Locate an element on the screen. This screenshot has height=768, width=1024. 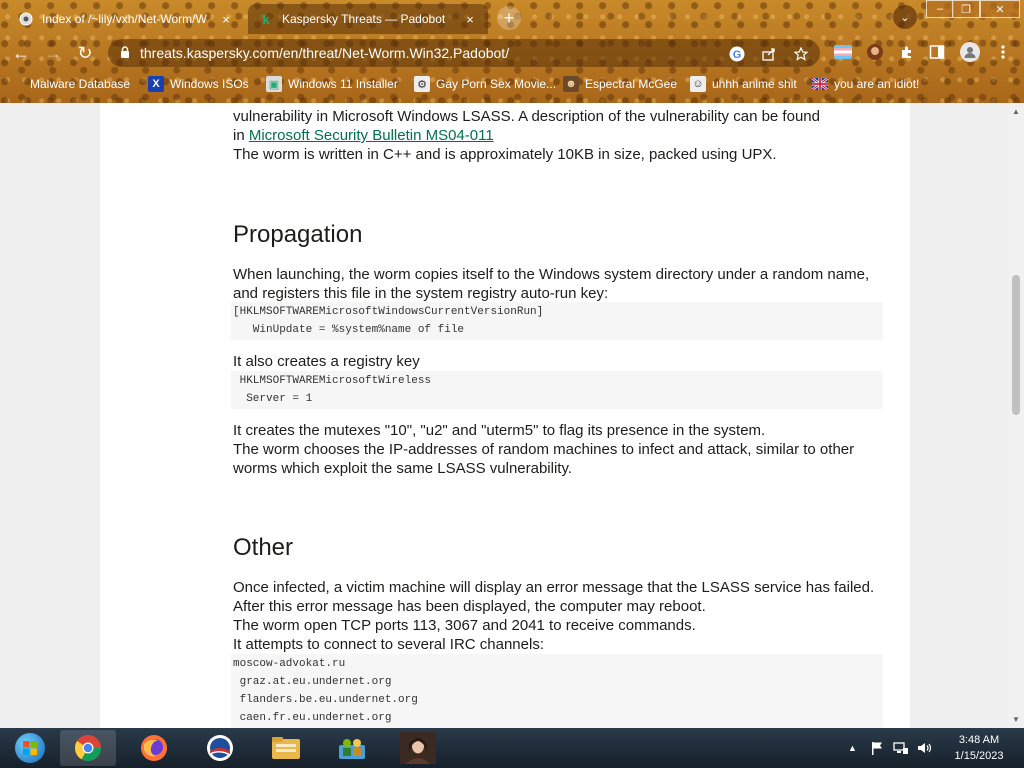
firefox-icon is located at coordinates (154, 748).